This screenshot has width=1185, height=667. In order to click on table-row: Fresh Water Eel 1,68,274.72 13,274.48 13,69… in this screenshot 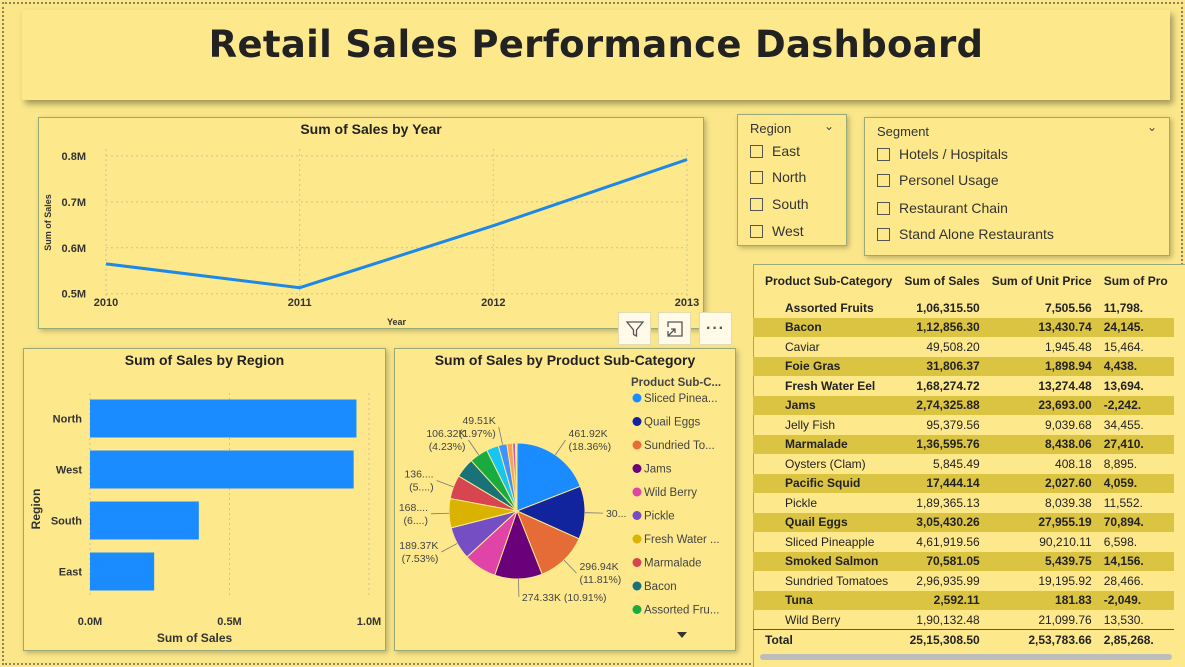, I will do `click(963, 386)`.